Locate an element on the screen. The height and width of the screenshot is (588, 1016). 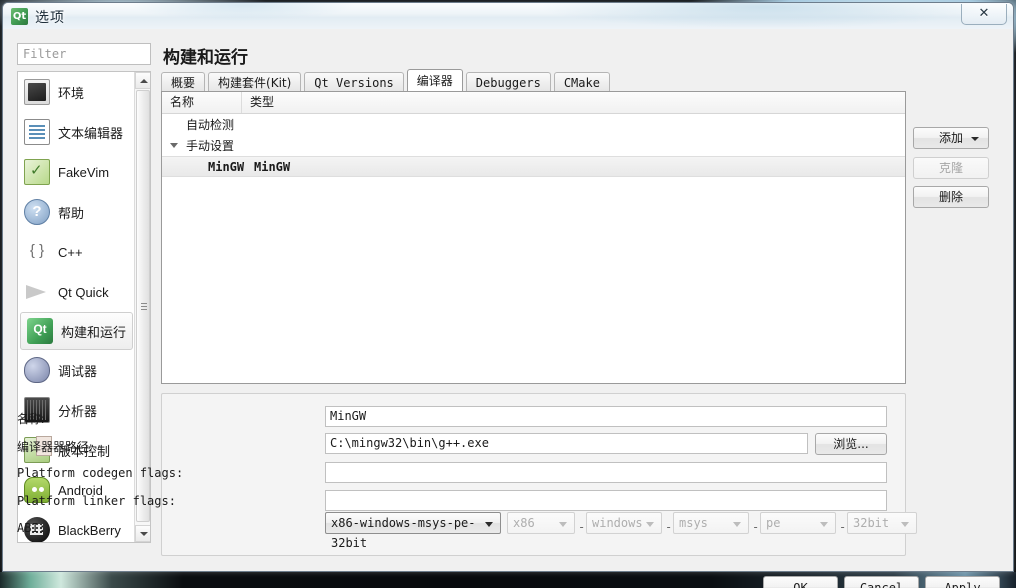
add-button-label: 添加 is located at coordinates (950, 138).